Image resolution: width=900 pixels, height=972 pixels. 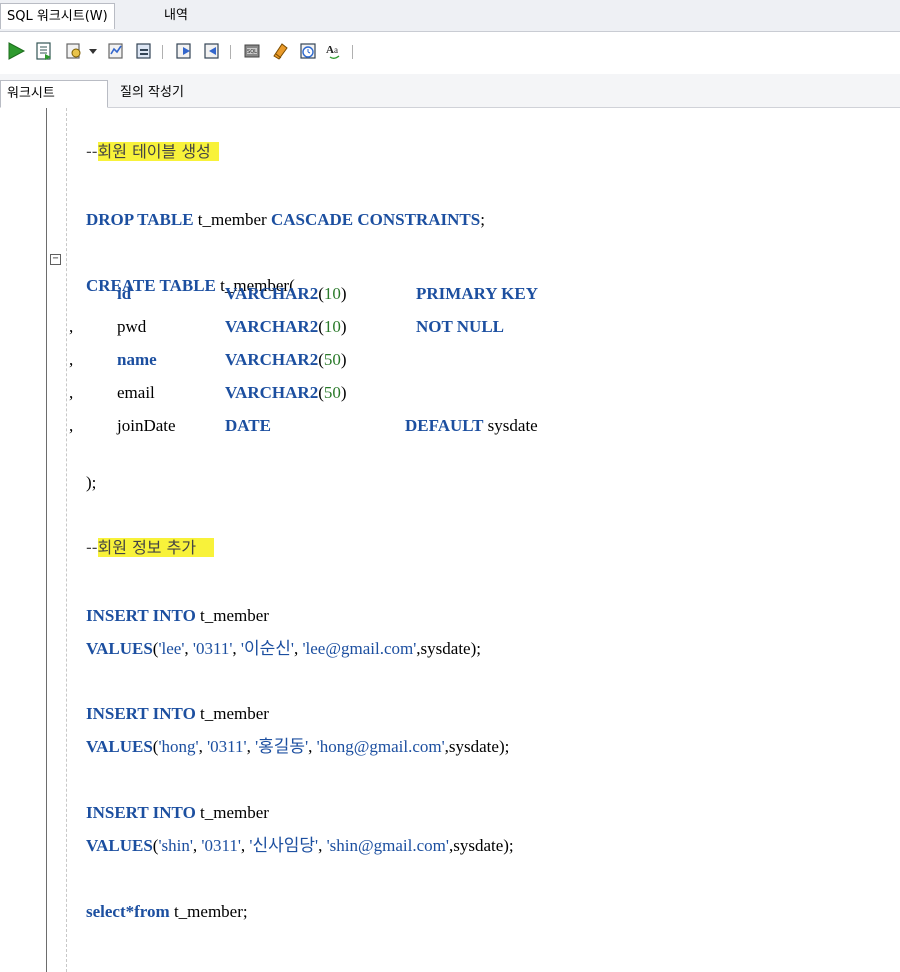 What do you see at coordinates (46, 540) in the screenshot?
I see `gutter-divider` at bounding box center [46, 540].